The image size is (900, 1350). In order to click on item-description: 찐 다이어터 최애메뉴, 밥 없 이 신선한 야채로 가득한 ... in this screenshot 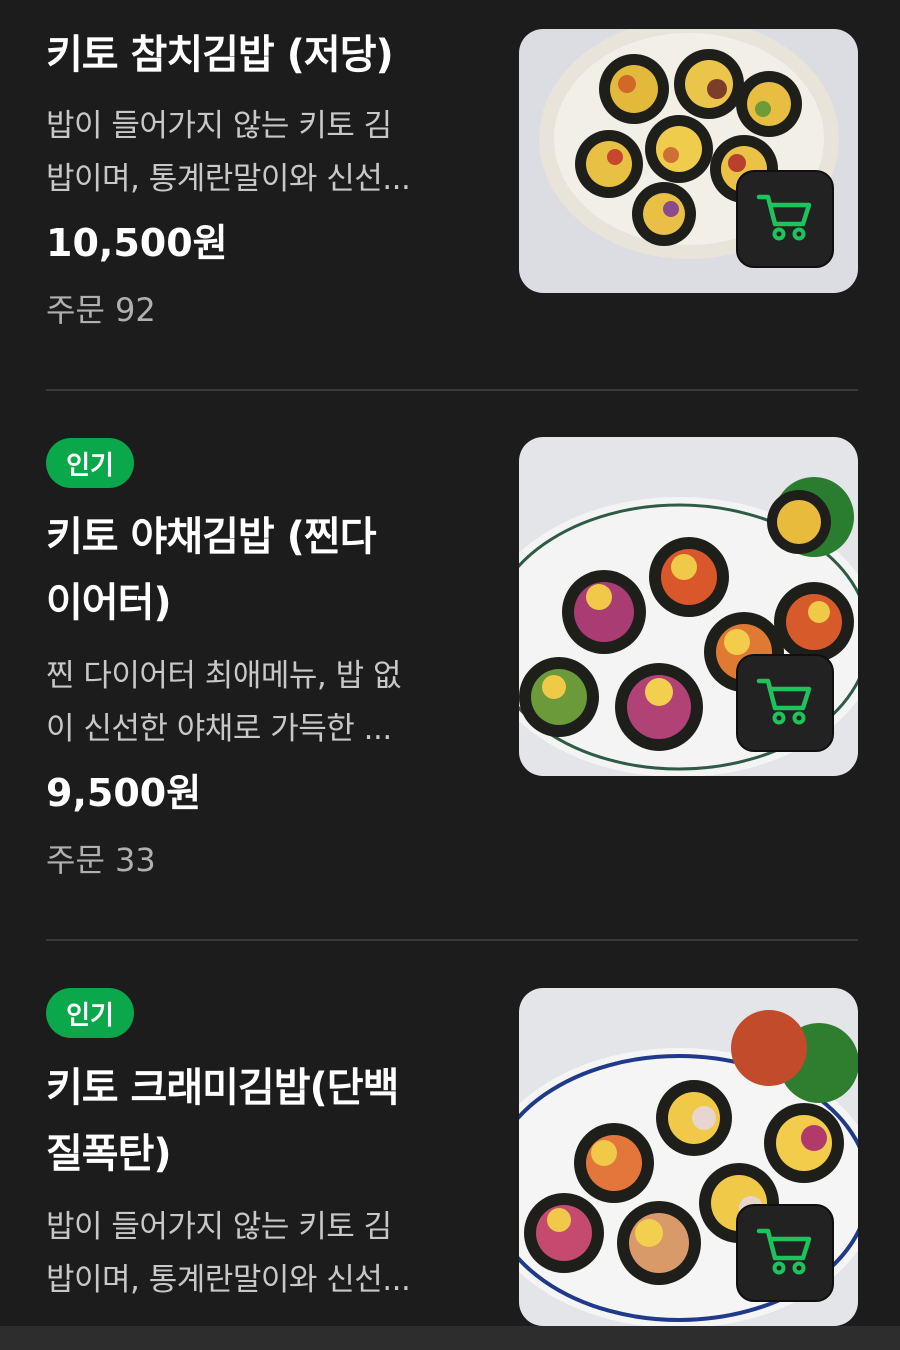, I will do `click(224, 702)`.